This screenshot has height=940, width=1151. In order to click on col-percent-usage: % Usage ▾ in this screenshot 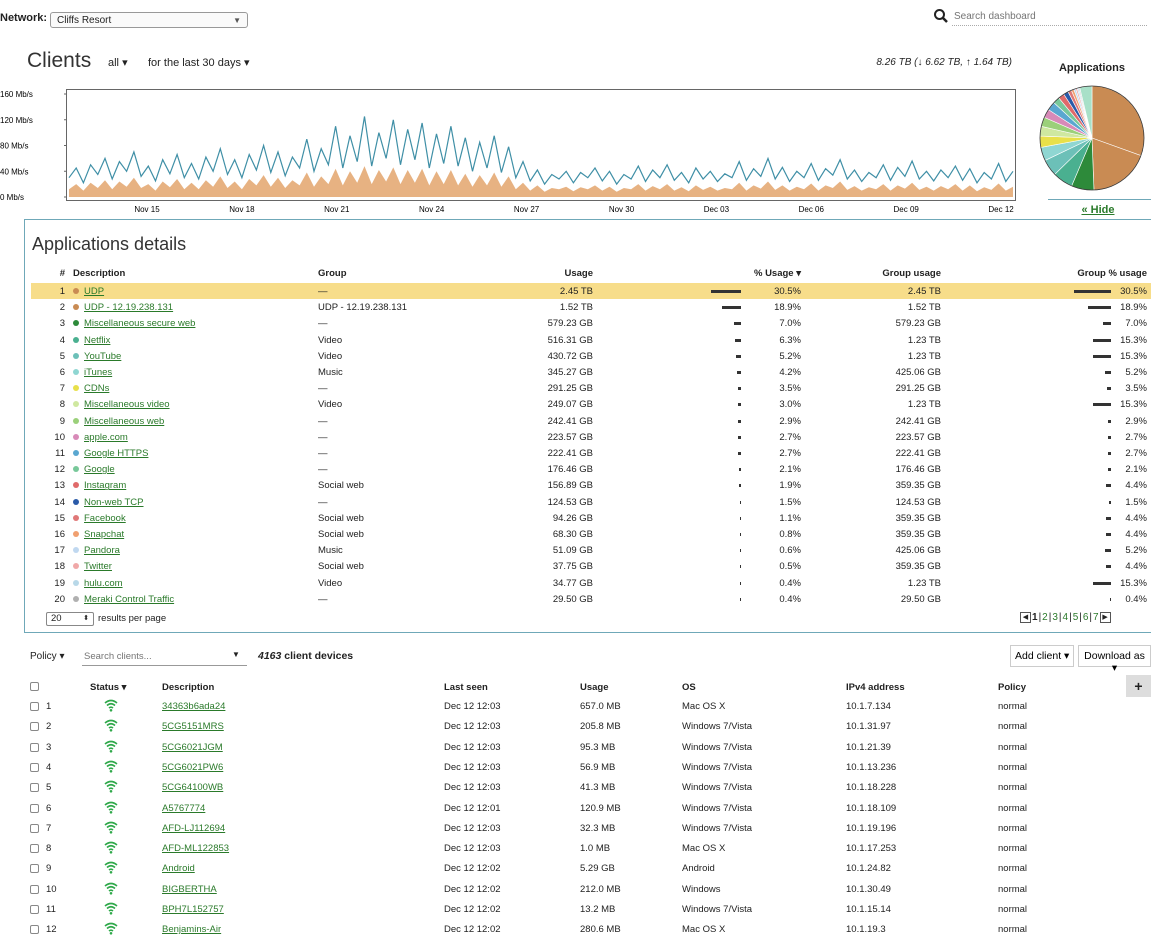, I will do `click(756, 273)`.